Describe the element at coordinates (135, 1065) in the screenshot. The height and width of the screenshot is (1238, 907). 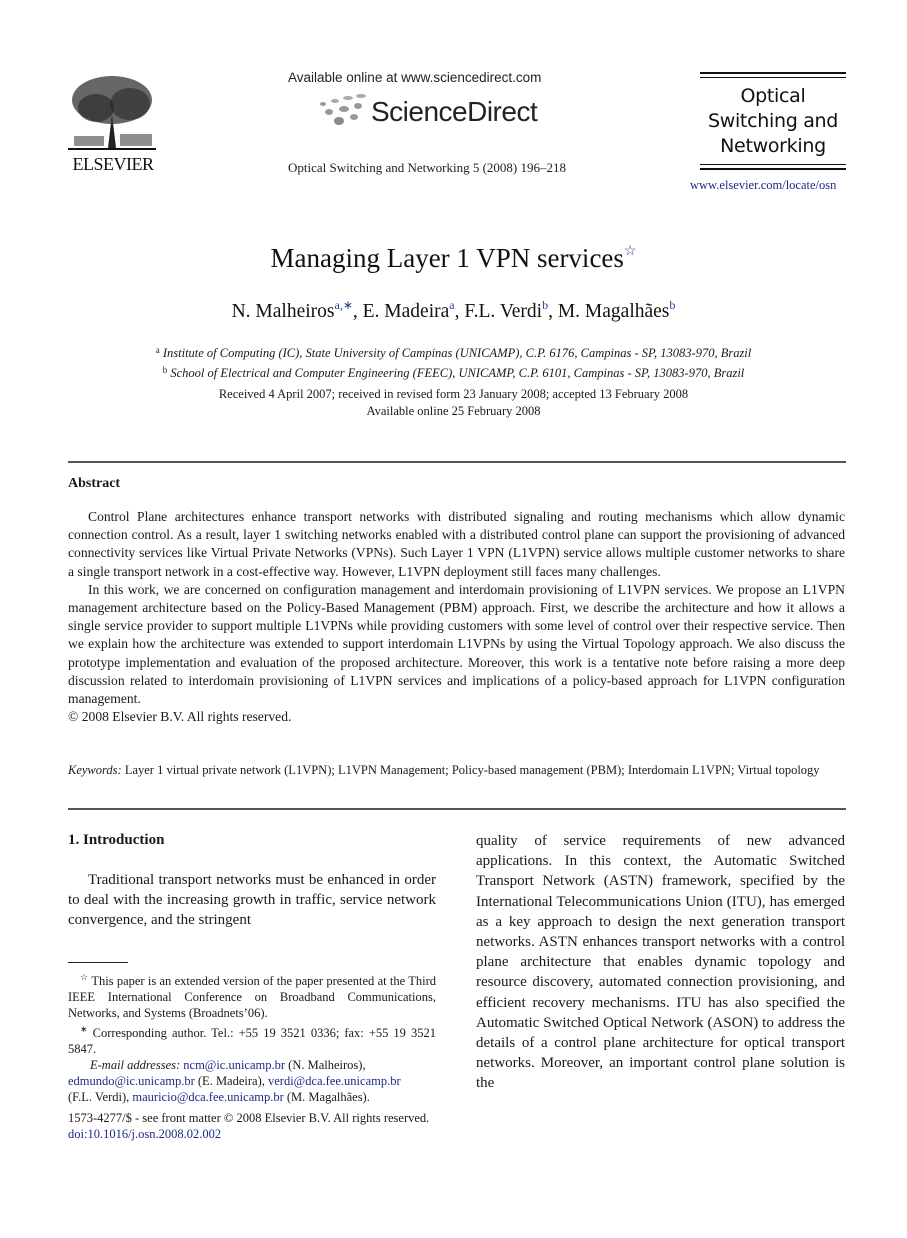
I see `email-label: E-mail addresses:` at that location.